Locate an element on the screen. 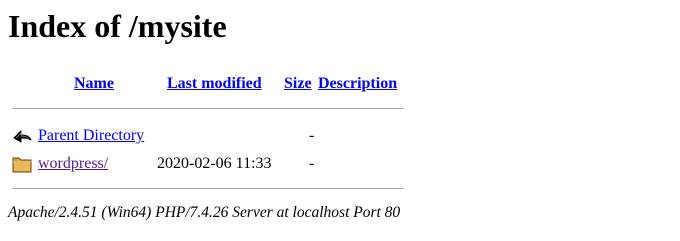  page-title: Index of /mysite is located at coordinates (117, 26).